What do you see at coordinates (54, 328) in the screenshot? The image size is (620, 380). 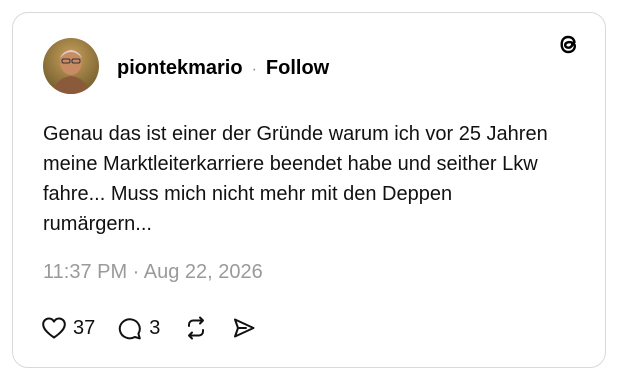 I see `heart-icon` at bounding box center [54, 328].